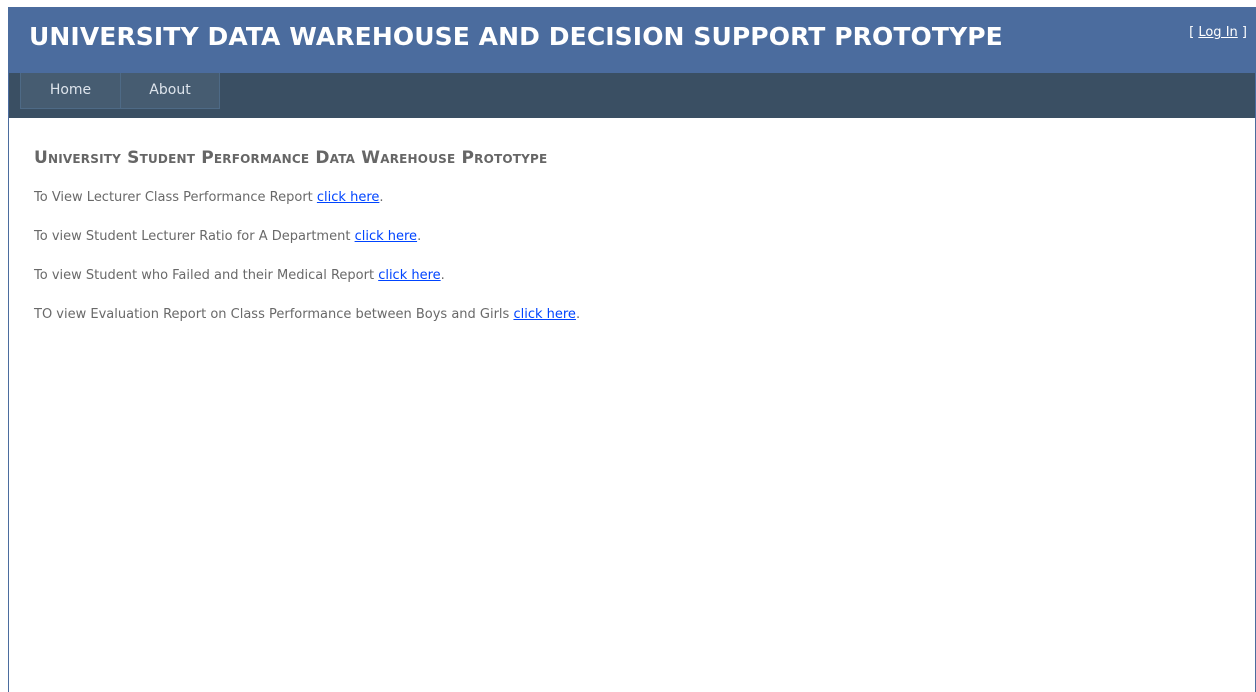 The width and height of the screenshot is (1256, 692). I want to click on login-bracket-close: ], so click(1242, 32).